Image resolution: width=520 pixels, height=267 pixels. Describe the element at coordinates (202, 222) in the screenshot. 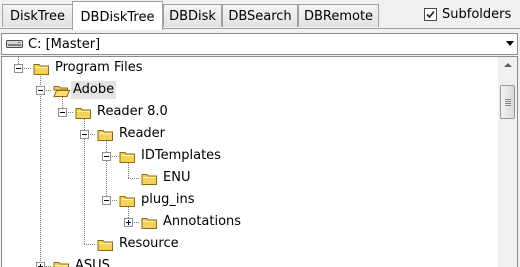

I see `tree-node-annotations: Annotations` at that location.